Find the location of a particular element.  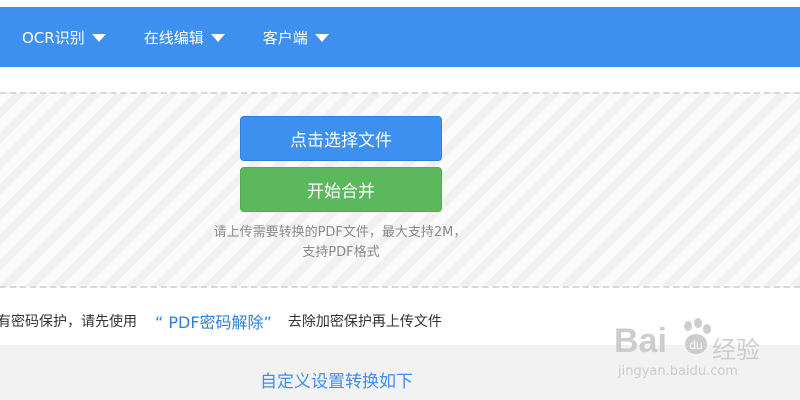

nav-item-label: OCR识别 is located at coordinates (53, 37).